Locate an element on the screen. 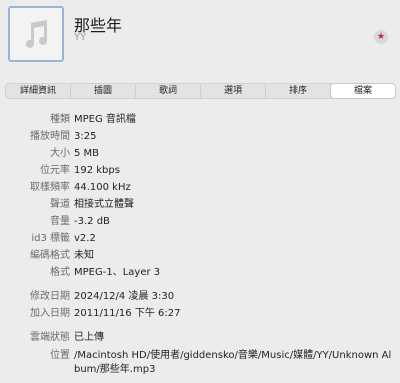 The image size is (400, 383). id3-value: v2.2 is located at coordinates (85, 238).